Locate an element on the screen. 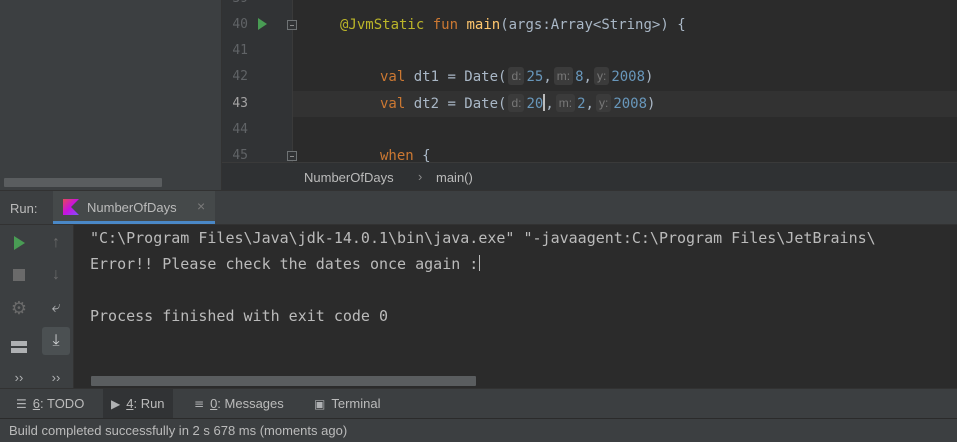 This screenshot has height=442, width=957. tool-window-terminal-button: ▣ Terminal is located at coordinates (347, 403).